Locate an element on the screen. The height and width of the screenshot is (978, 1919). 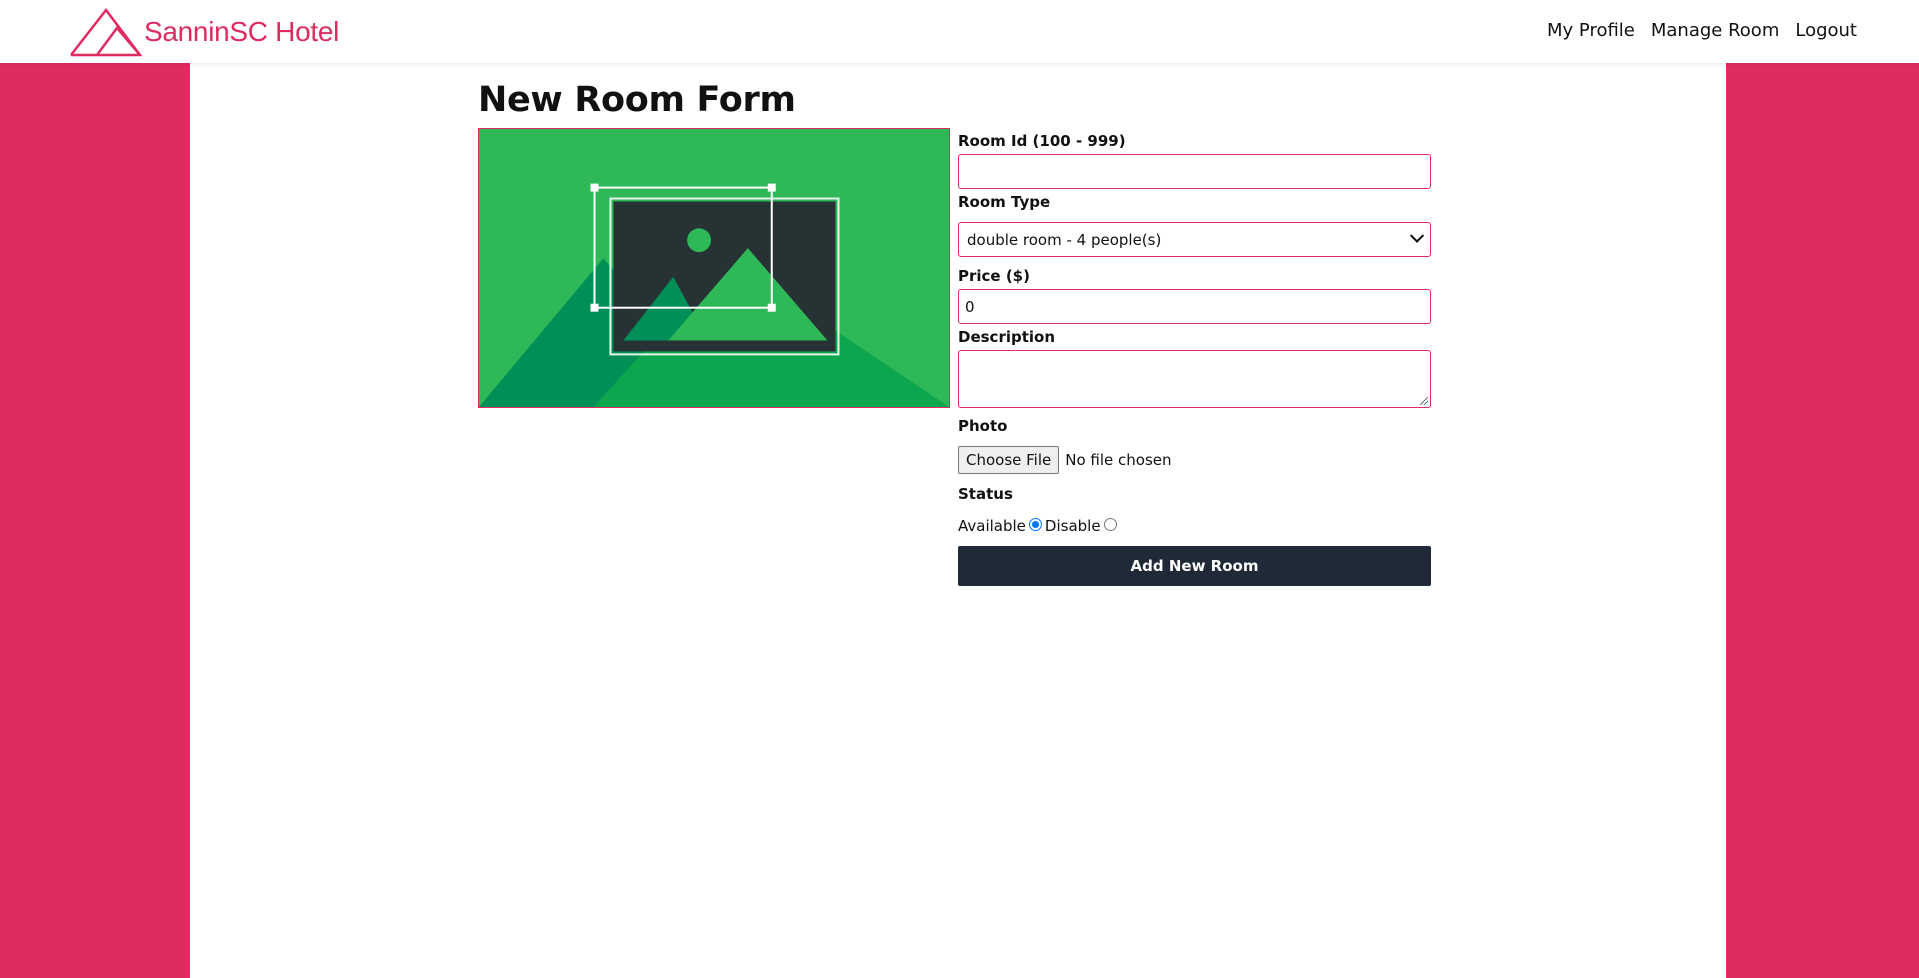
description-textarea is located at coordinates (1194, 379).